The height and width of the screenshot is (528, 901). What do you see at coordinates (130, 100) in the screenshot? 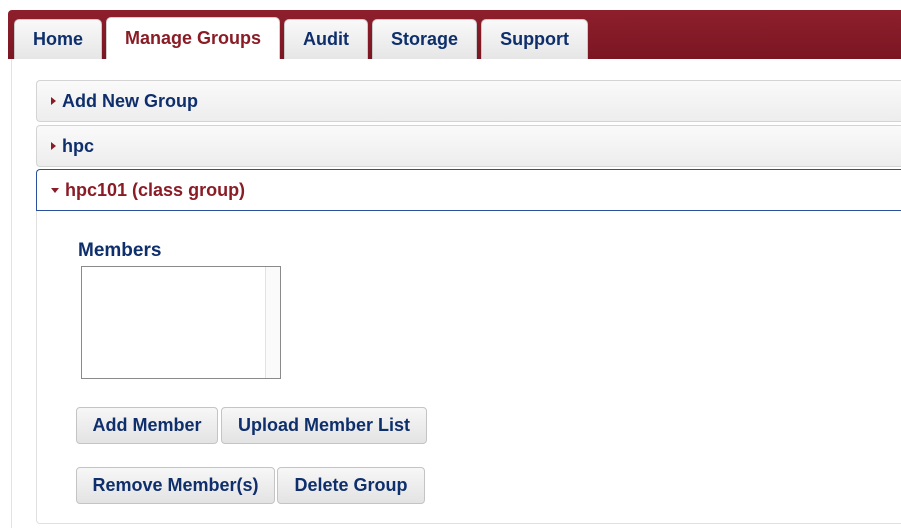
I see `accordion-label: Add New Group` at bounding box center [130, 100].